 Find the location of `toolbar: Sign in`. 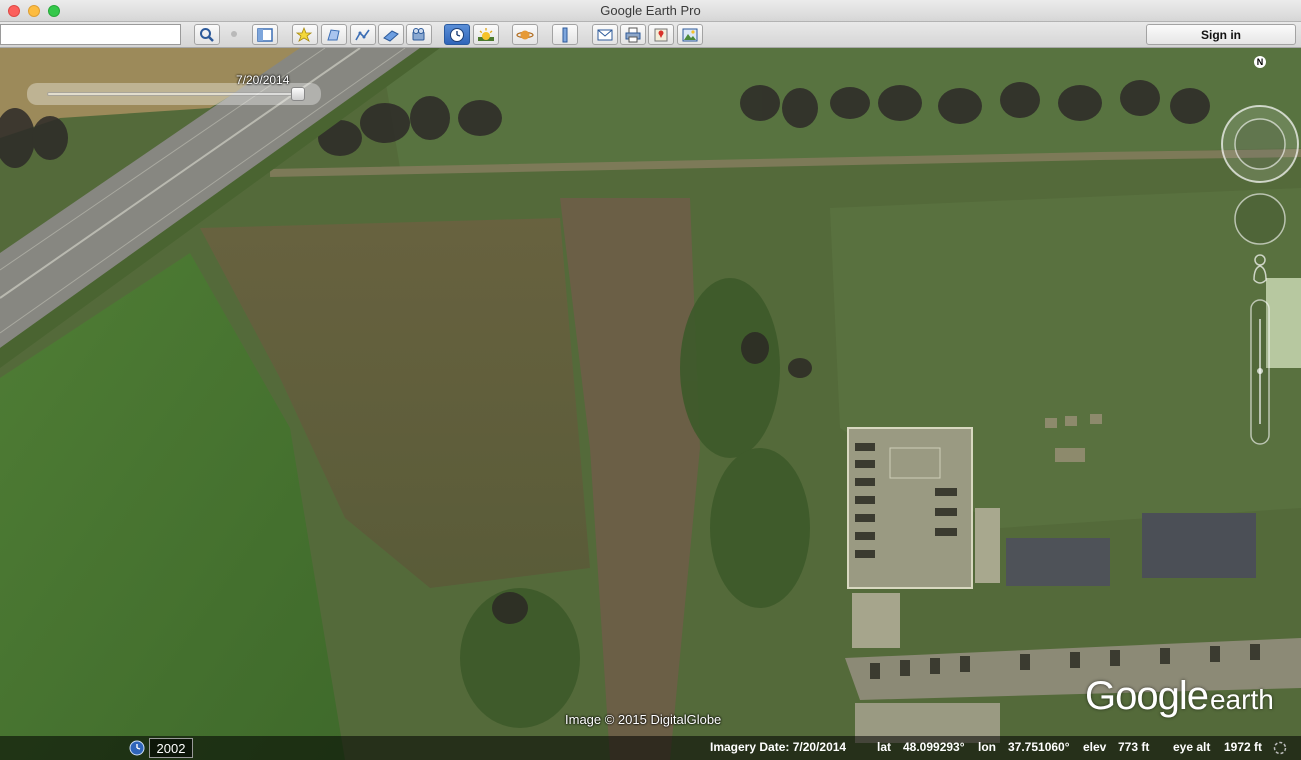

toolbar: Sign in is located at coordinates (650, 35).